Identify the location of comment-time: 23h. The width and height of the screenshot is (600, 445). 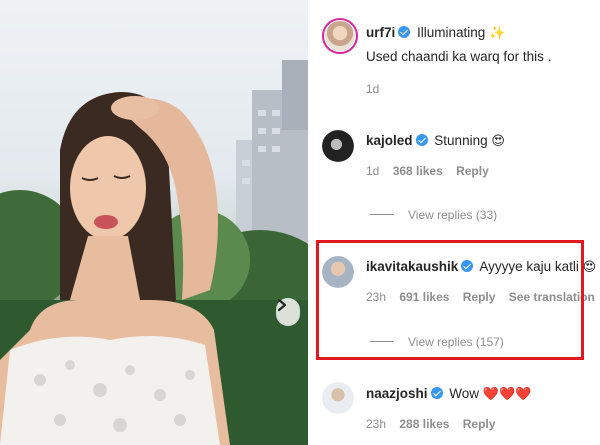
(376, 424).